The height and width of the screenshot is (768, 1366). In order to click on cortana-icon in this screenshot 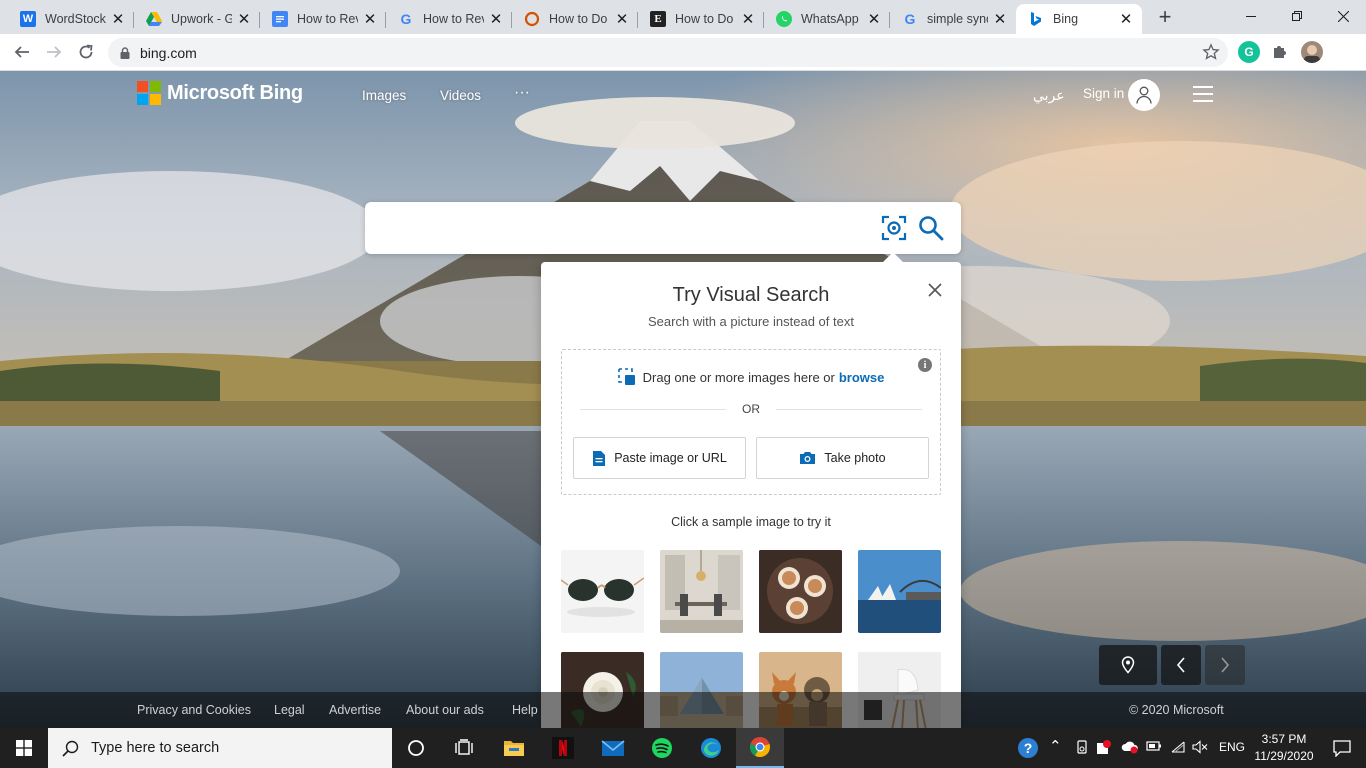, I will do `click(416, 748)`.